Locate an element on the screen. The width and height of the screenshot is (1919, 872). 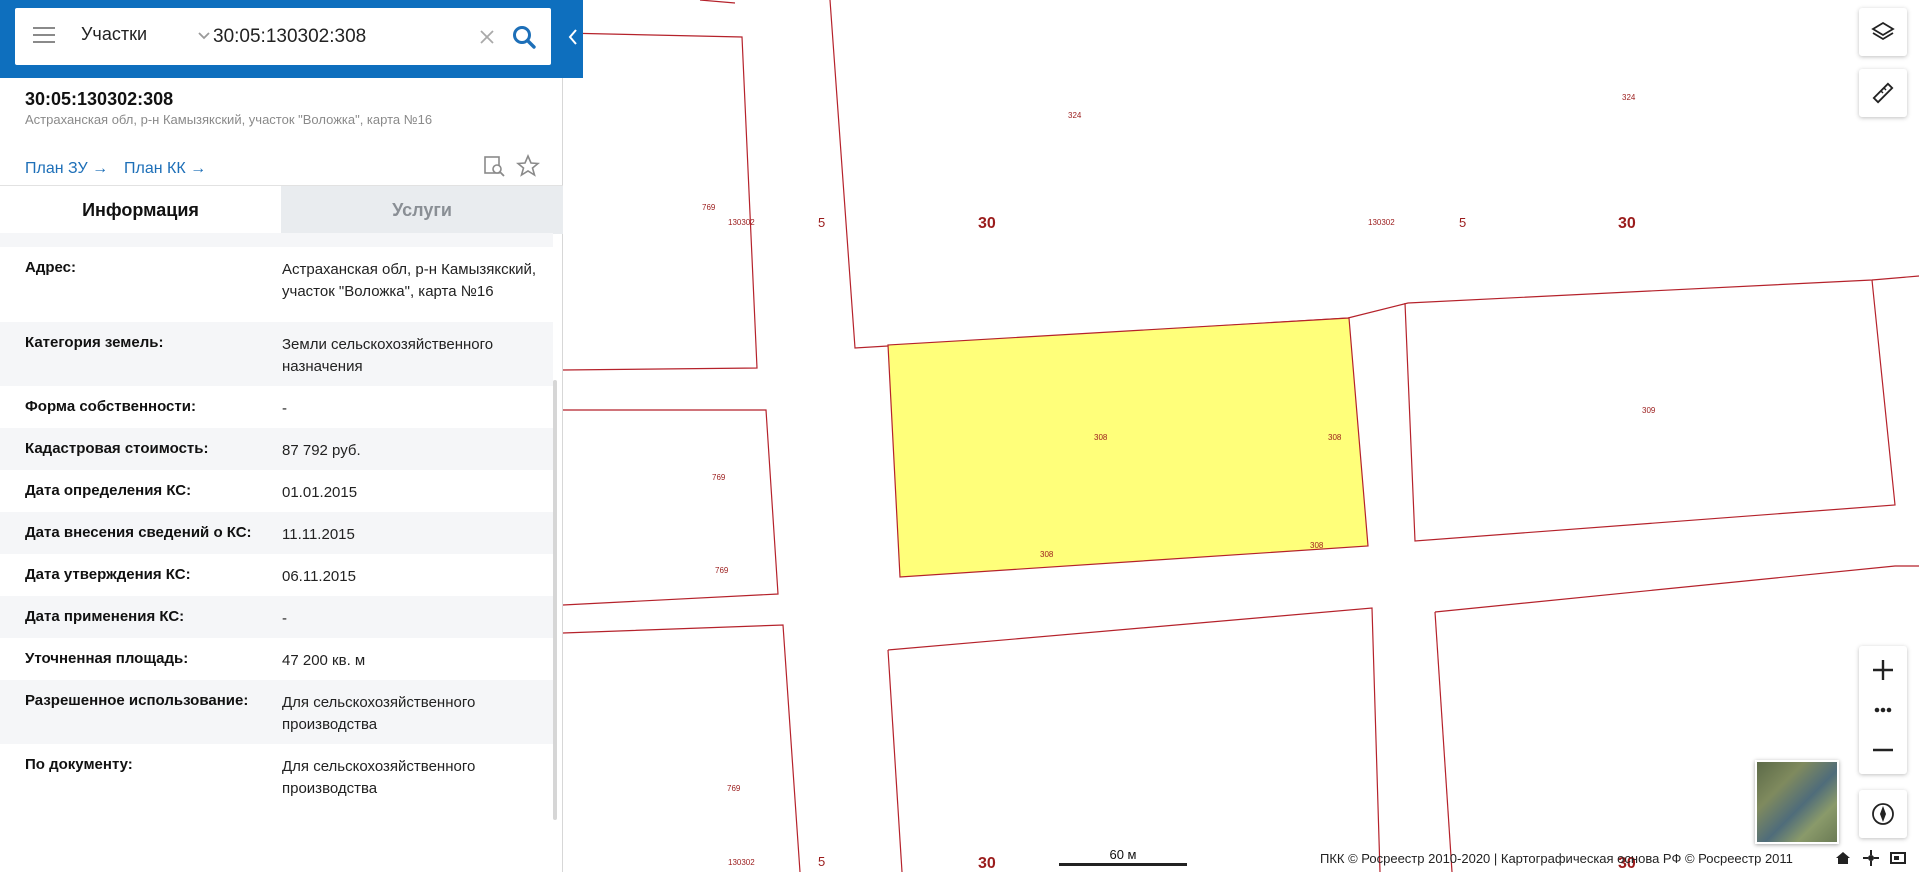
clear-icon is located at coordinates (487, 37).